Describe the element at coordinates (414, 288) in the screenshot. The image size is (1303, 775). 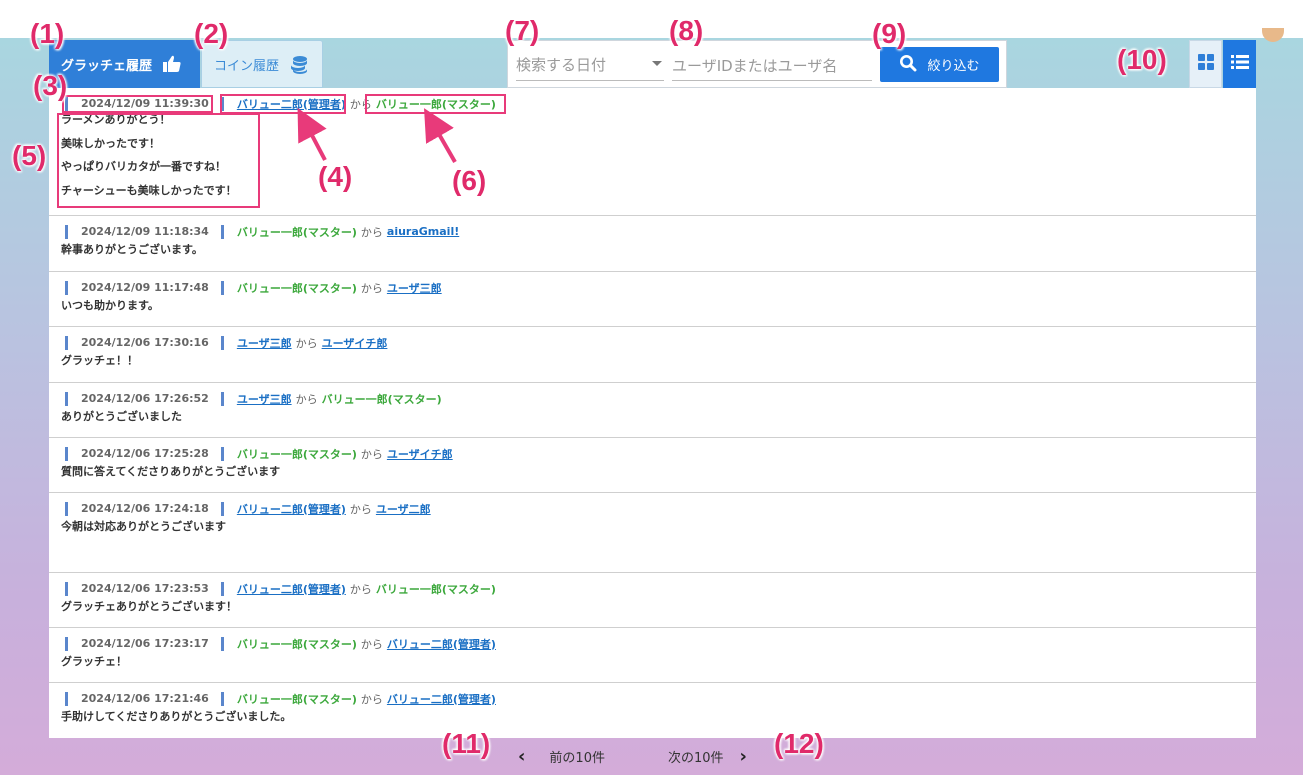
I see `receiver-link: ユーザ三郎` at that location.